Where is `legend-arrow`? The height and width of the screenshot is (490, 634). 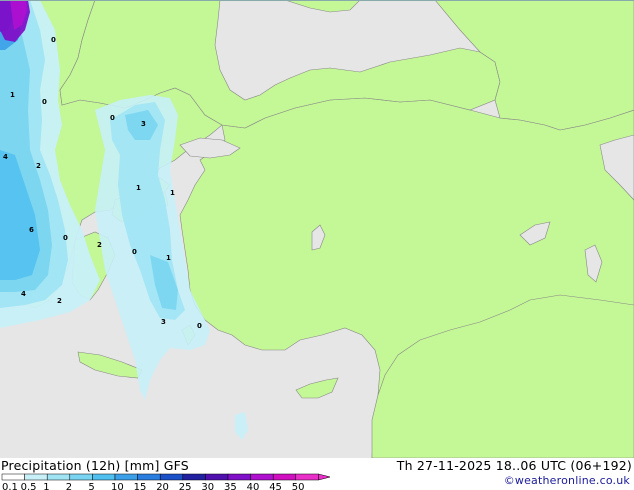
legend-arrow is located at coordinates (324, 477).